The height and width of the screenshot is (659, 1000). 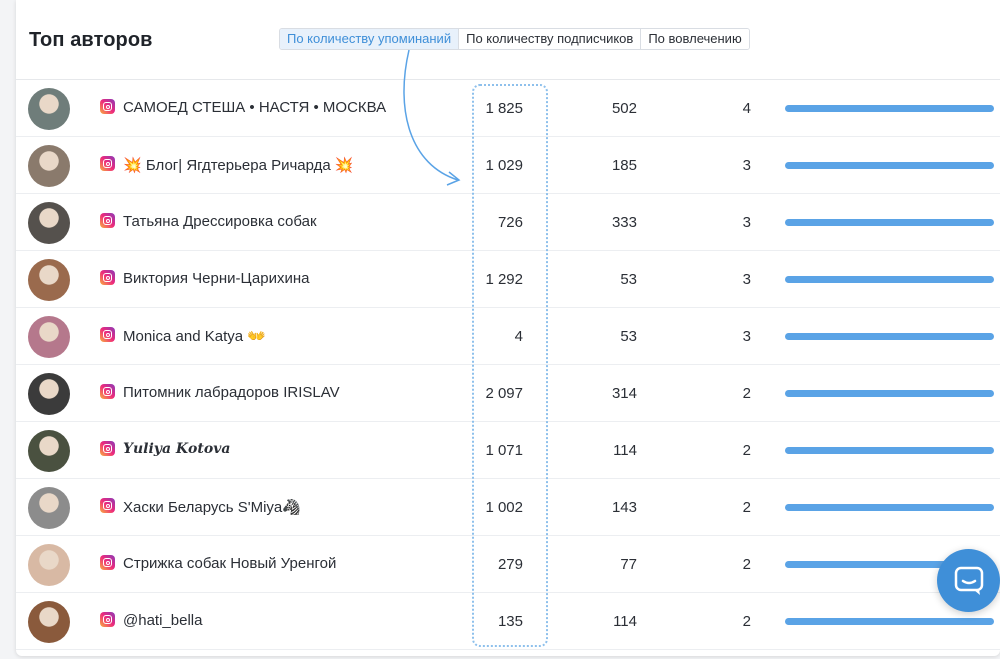 What do you see at coordinates (220, 221) in the screenshot?
I see `author-name: Татьяна Дрессировка собак` at bounding box center [220, 221].